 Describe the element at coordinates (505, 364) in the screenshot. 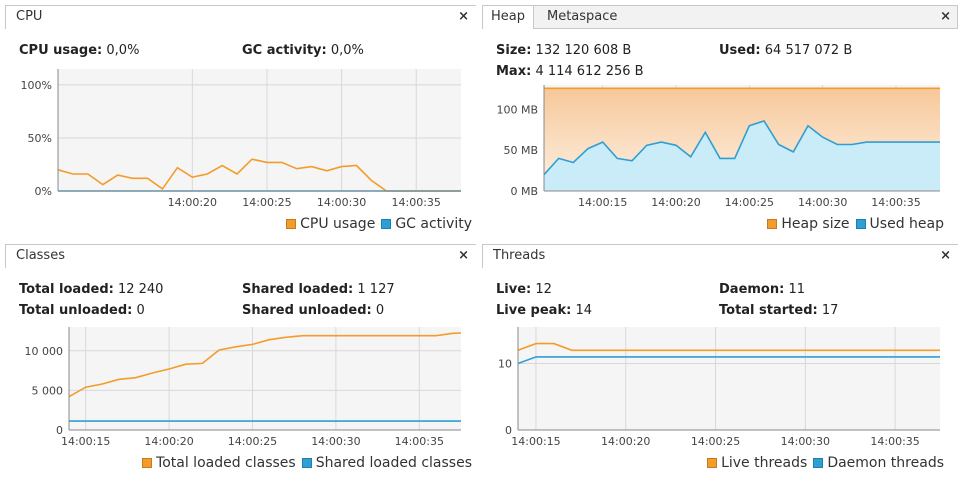

I see `y-tick-label: 10` at that location.